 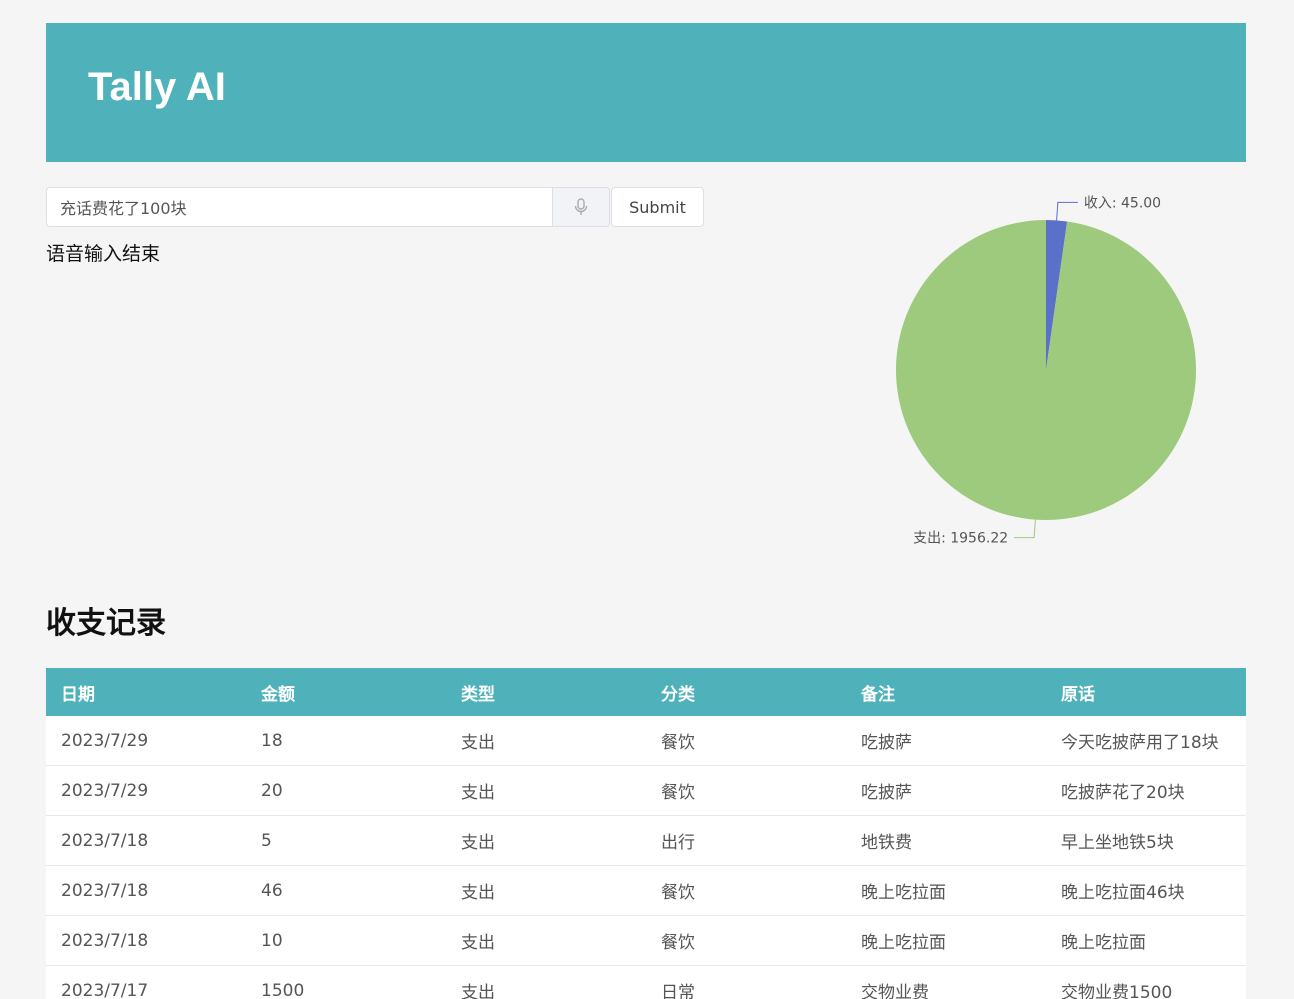 I want to click on table-row: 2023/7/29 20 支出 餐饮 吃披萨 吃披萨花了20块, so click(x=646, y=790).